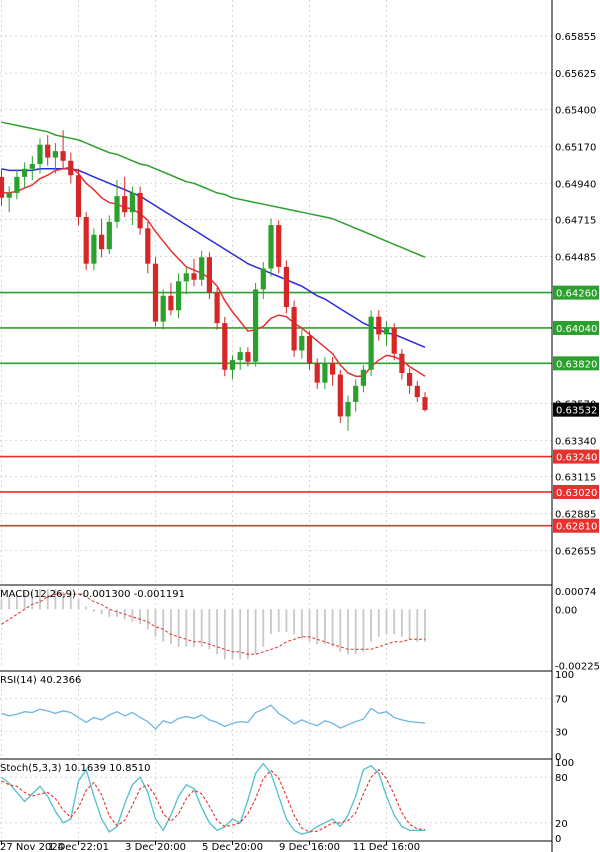 The height and width of the screenshot is (852, 600). I want to click on resistance-level-label: 0.63820, so click(576, 364).